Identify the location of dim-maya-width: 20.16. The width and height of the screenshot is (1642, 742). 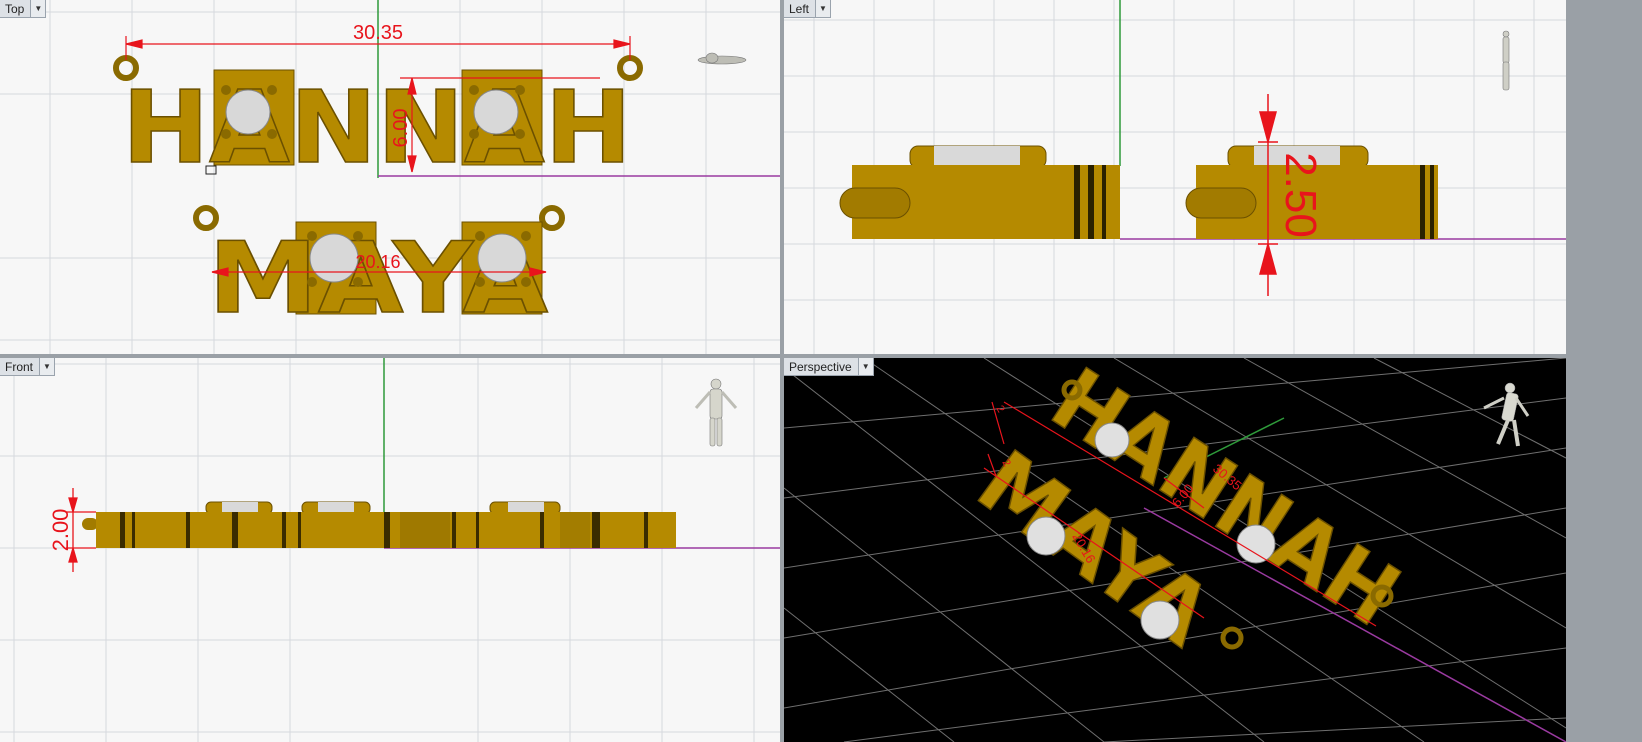
(377, 262).